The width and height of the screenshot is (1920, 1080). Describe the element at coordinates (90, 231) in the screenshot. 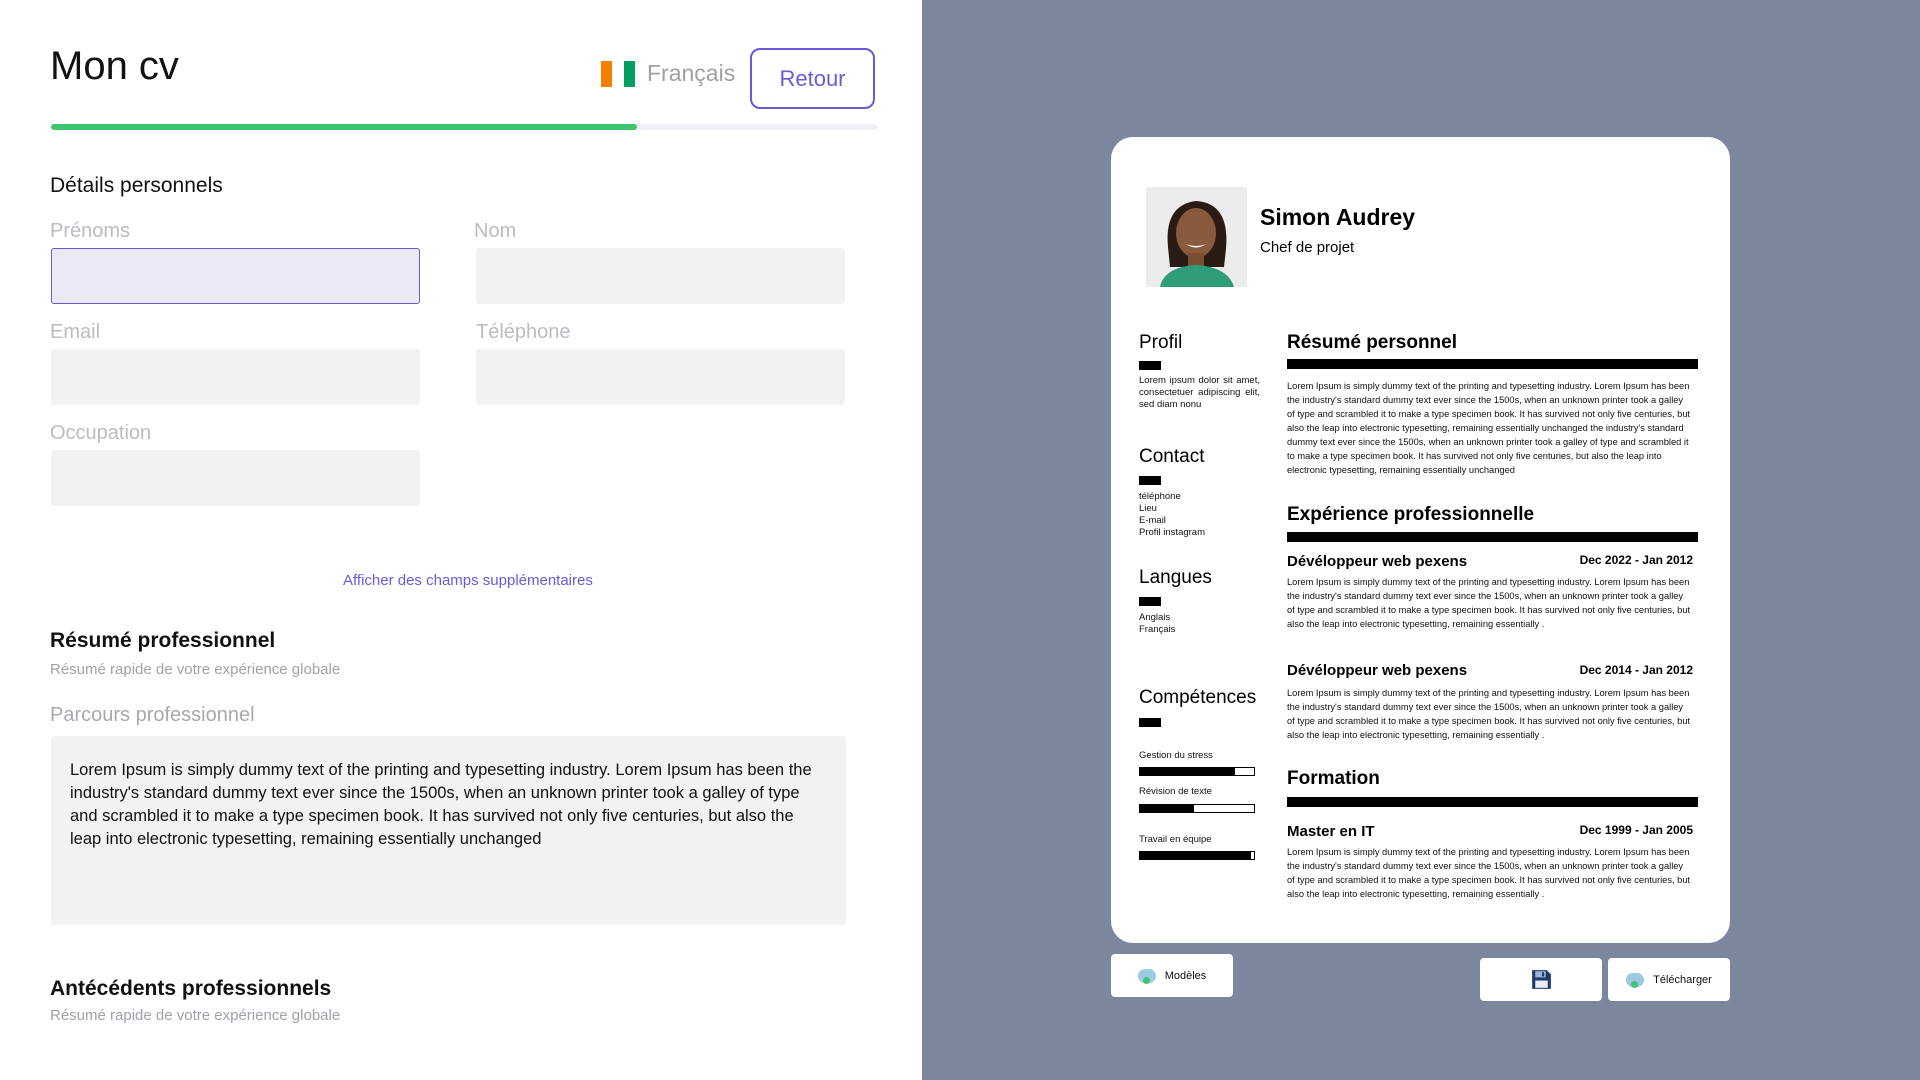

I see `first-name-label: Prénoms` at that location.